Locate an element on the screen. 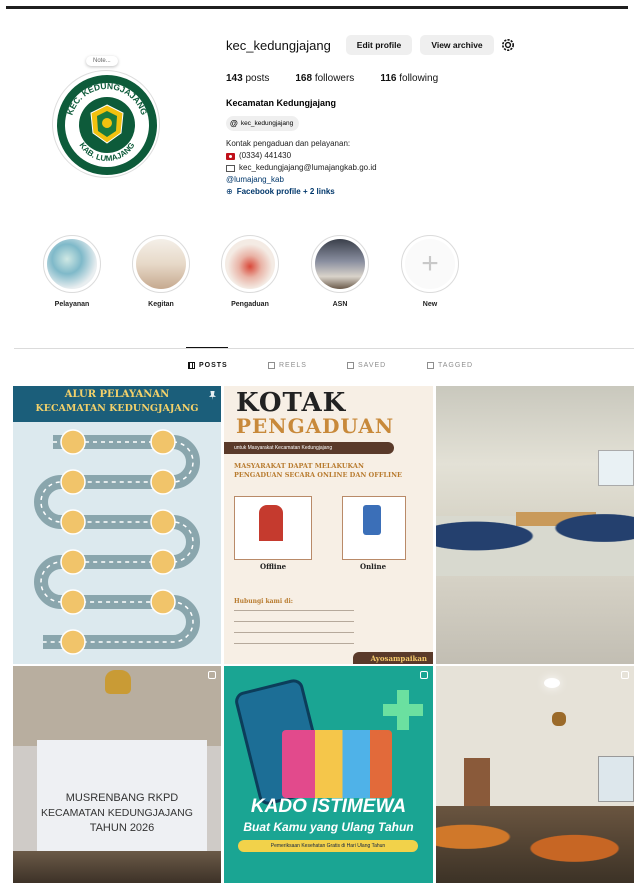 The width and height of the screenshot is (635, 883). edit-profile-button: Edit profile is located at coordinates (379, 45).